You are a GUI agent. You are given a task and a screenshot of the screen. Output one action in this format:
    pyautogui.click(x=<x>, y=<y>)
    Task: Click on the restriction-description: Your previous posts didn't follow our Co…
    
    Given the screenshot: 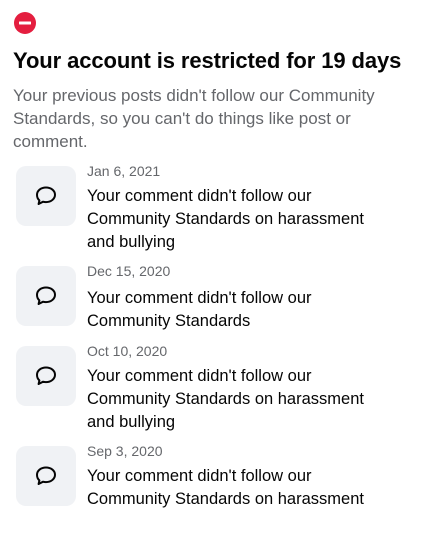 What is the action you would take?
    pyautogui.click(x=194, y=118)
    